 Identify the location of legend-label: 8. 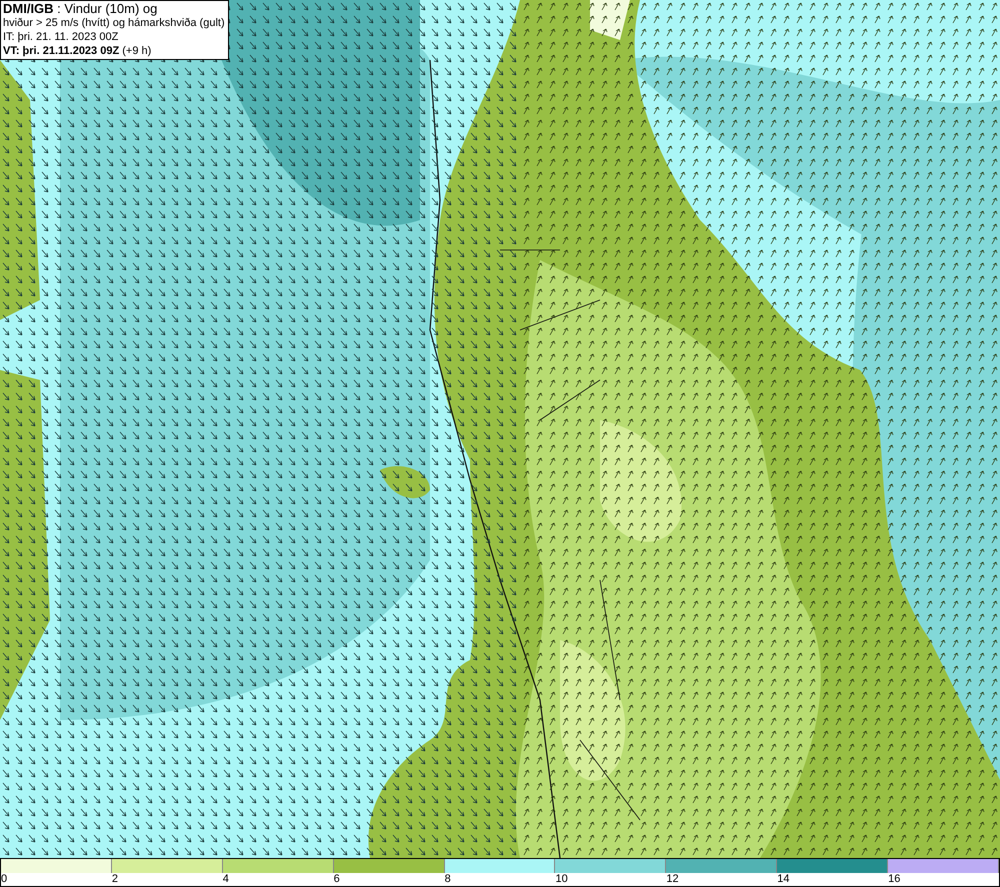
(447, 879).